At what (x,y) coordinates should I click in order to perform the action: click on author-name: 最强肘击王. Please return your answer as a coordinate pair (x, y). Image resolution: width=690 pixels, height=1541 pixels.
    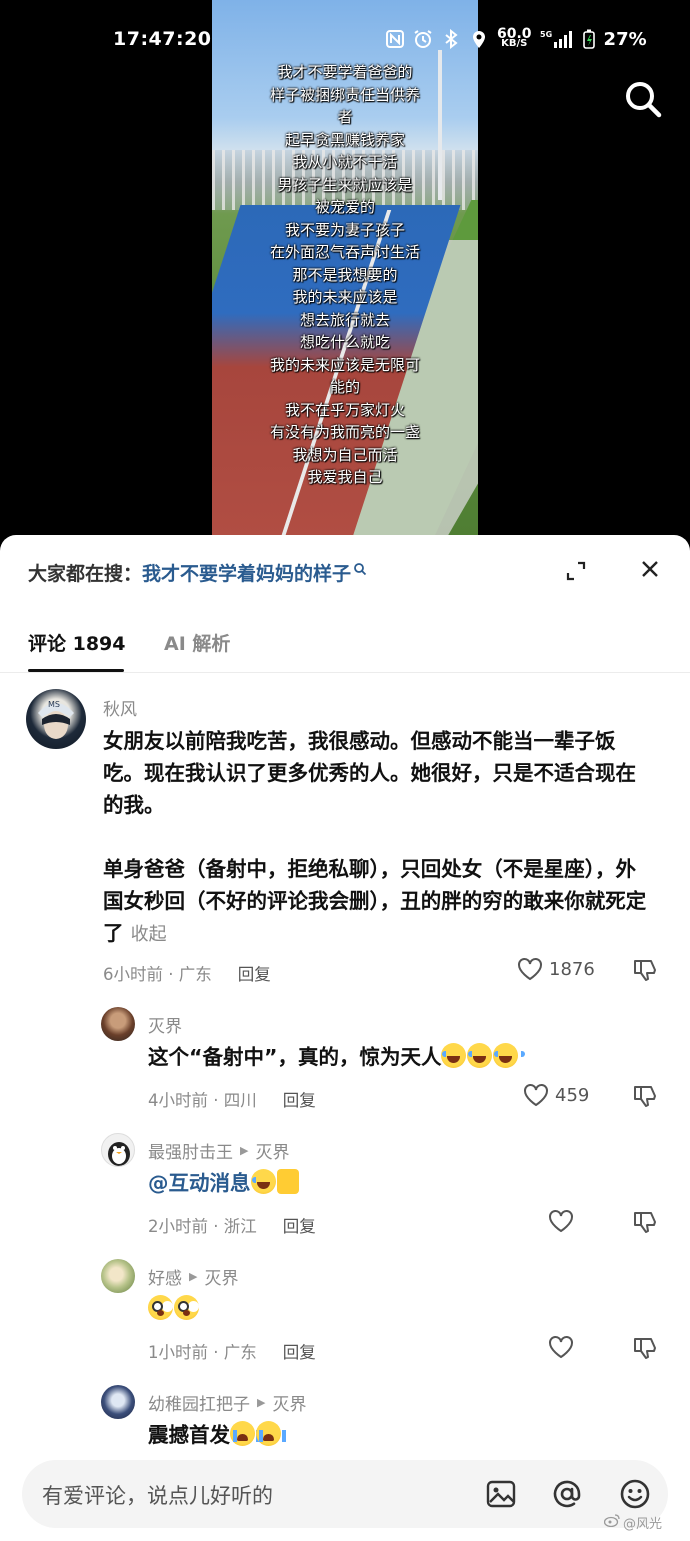
    Looking at the image, I should click on (190, 1150).